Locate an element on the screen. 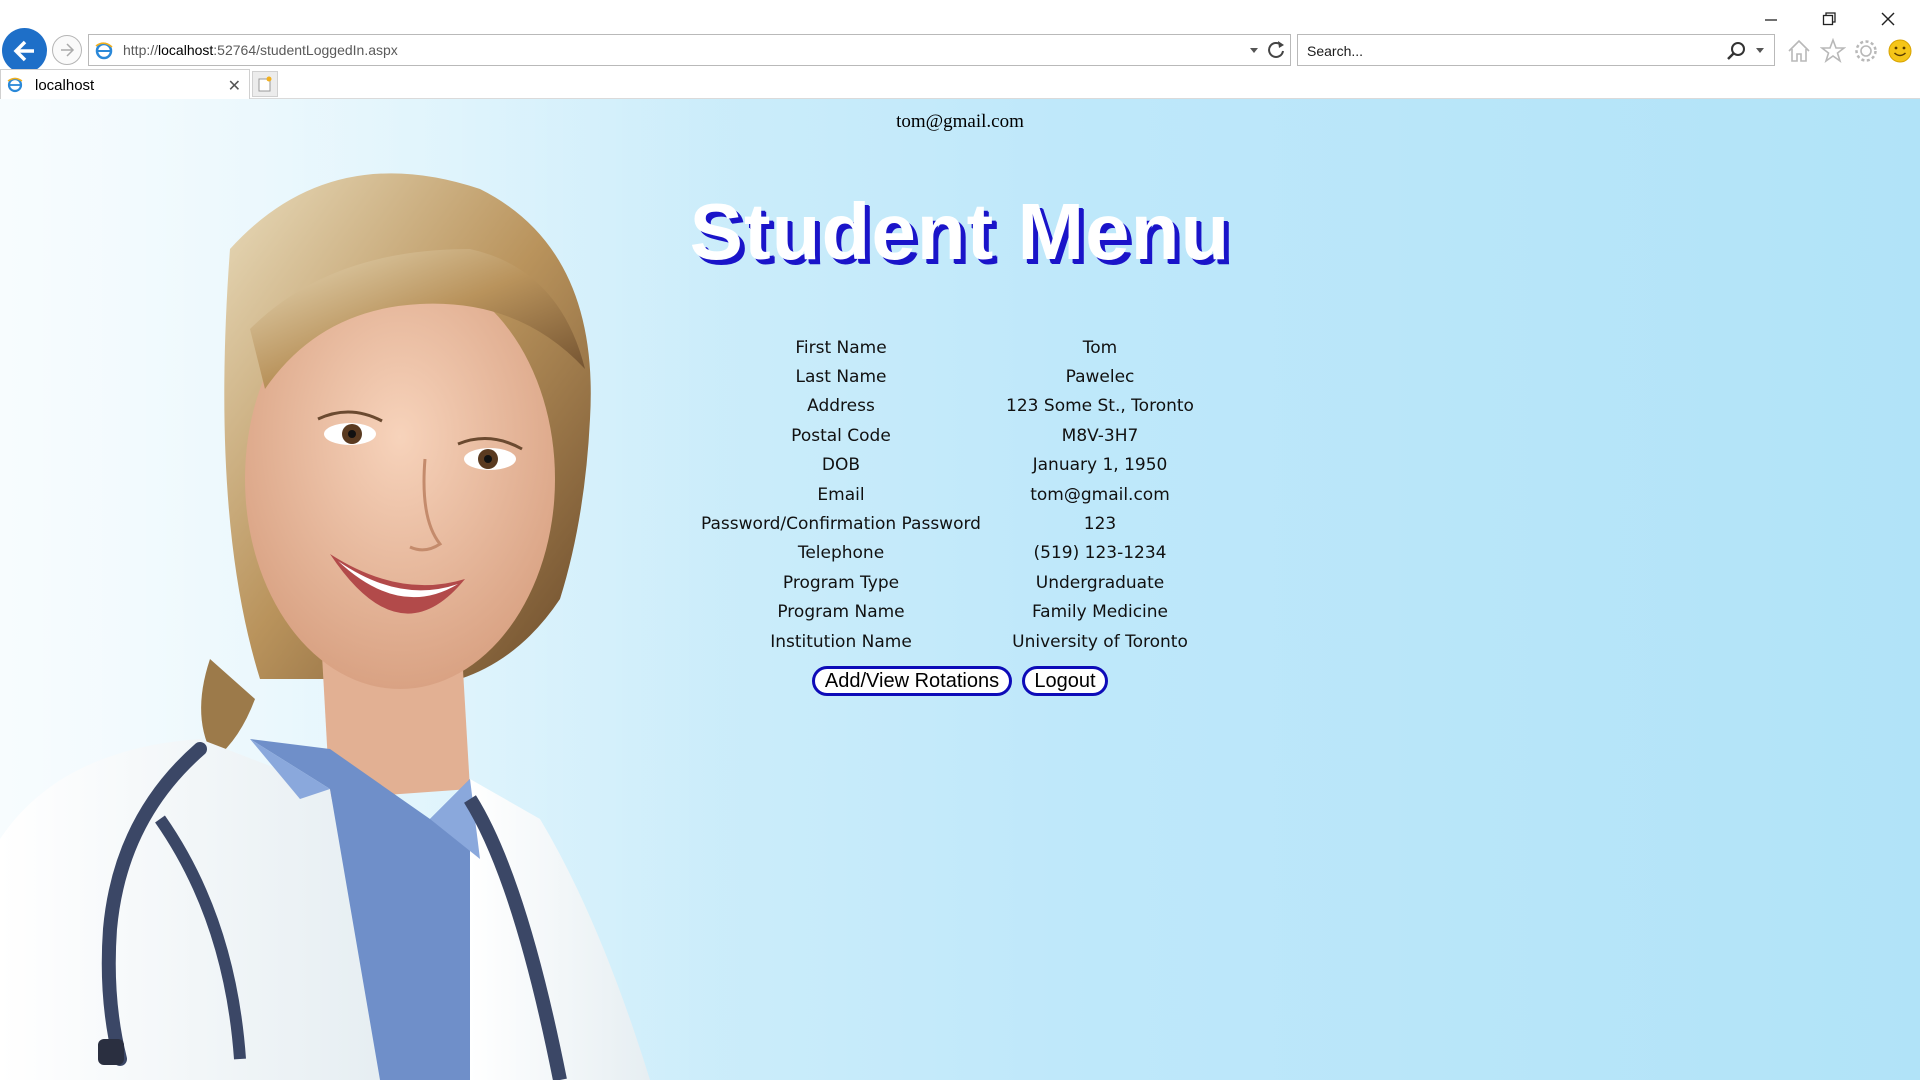 This screenshot has height=1080, width=1920. close-window-icon is located at coordinates (1888, 19).